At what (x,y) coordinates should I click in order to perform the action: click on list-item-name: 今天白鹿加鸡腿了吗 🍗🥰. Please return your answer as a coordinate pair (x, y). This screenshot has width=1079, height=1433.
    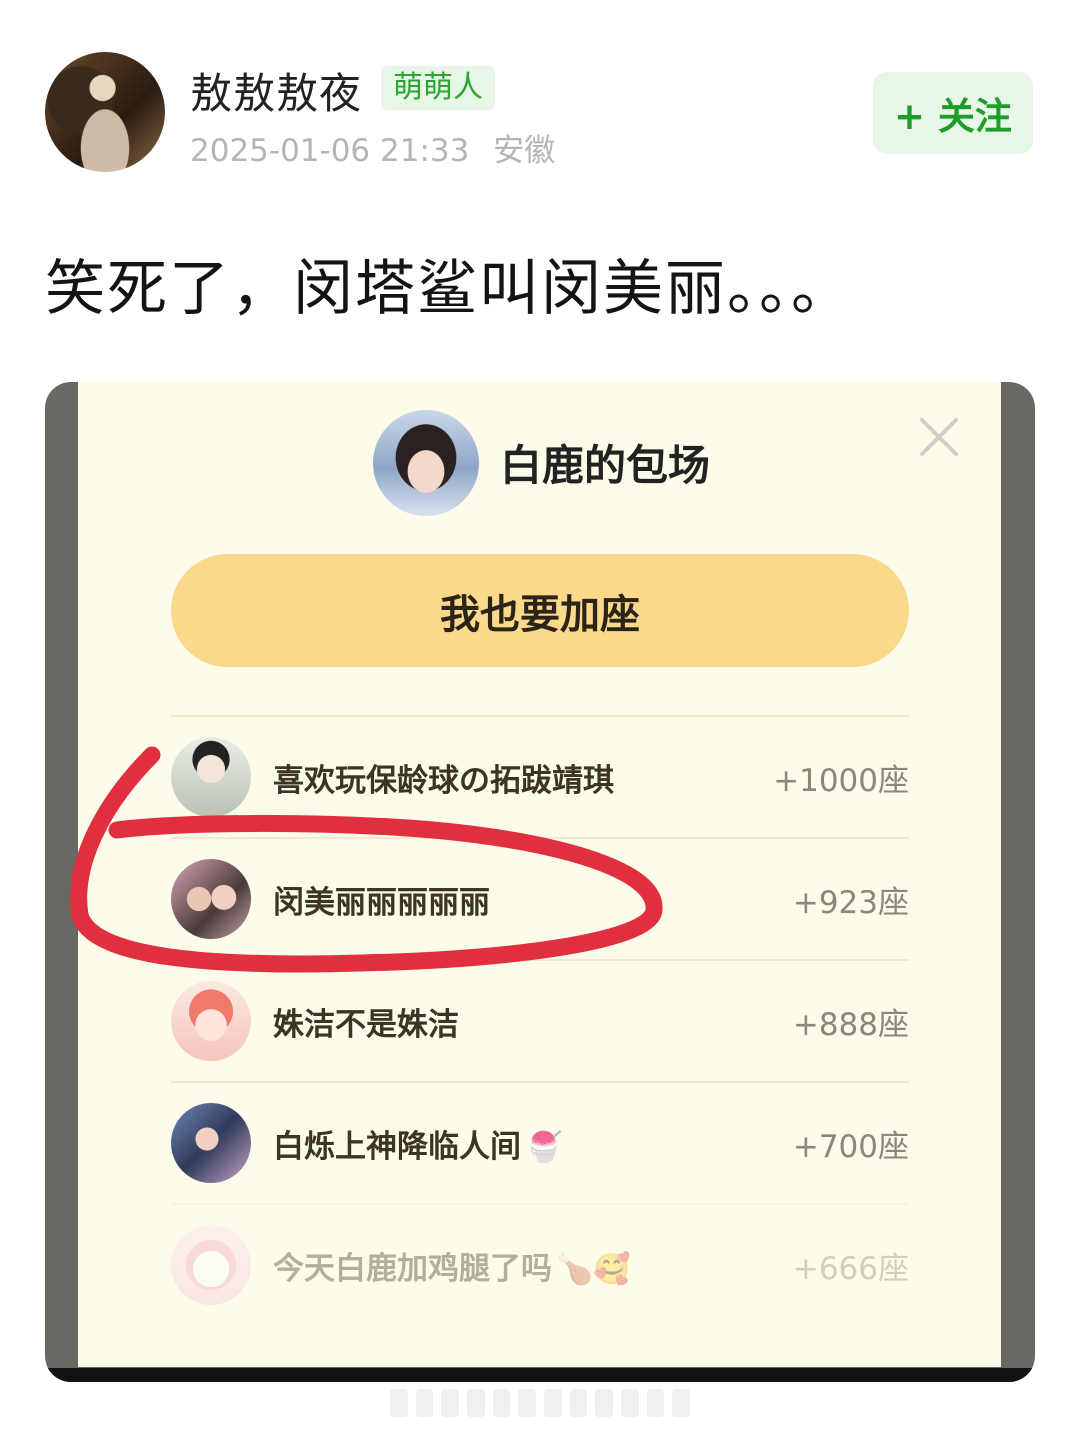
    Looking at the image, I should click on (452, 1268).